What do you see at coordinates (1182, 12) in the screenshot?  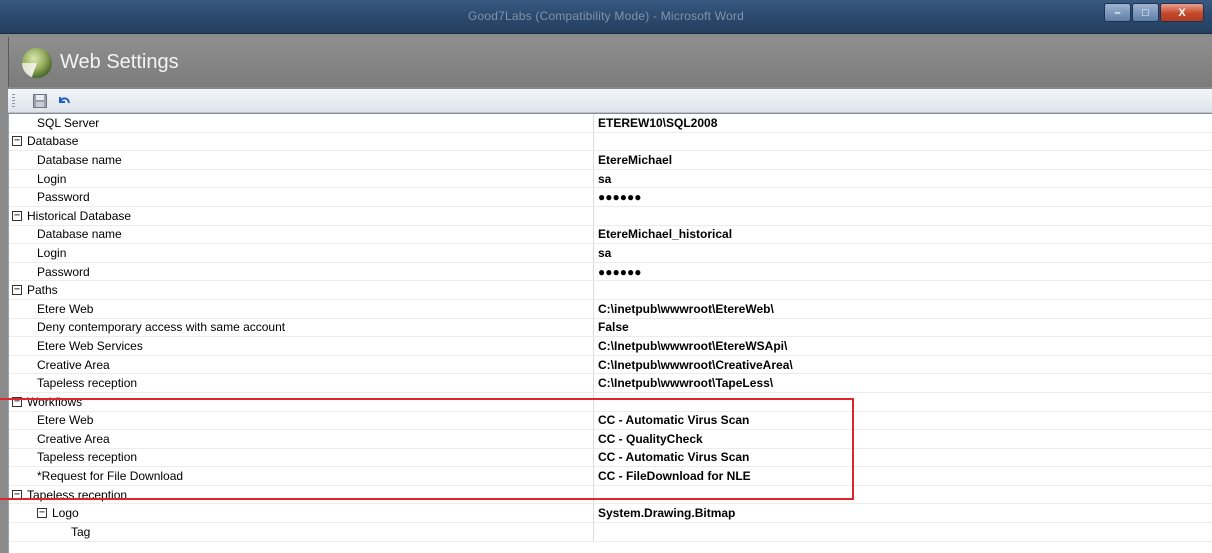 I see `close-button: X` at bounding box center [1182, 12].